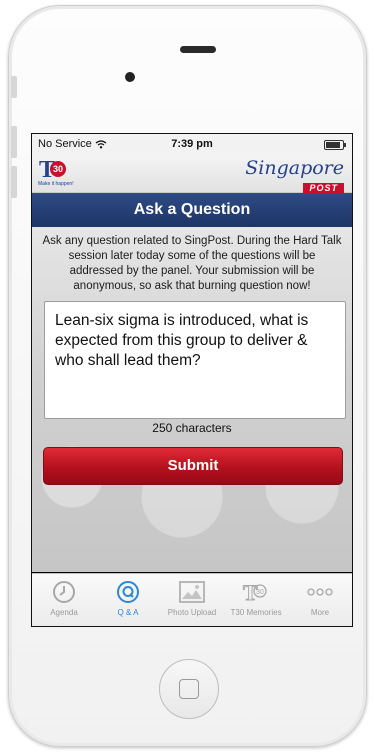 This screenshot has width=374, height=753. I want to click on singapore-post-logo-script: Singapore, so click(294, 168).